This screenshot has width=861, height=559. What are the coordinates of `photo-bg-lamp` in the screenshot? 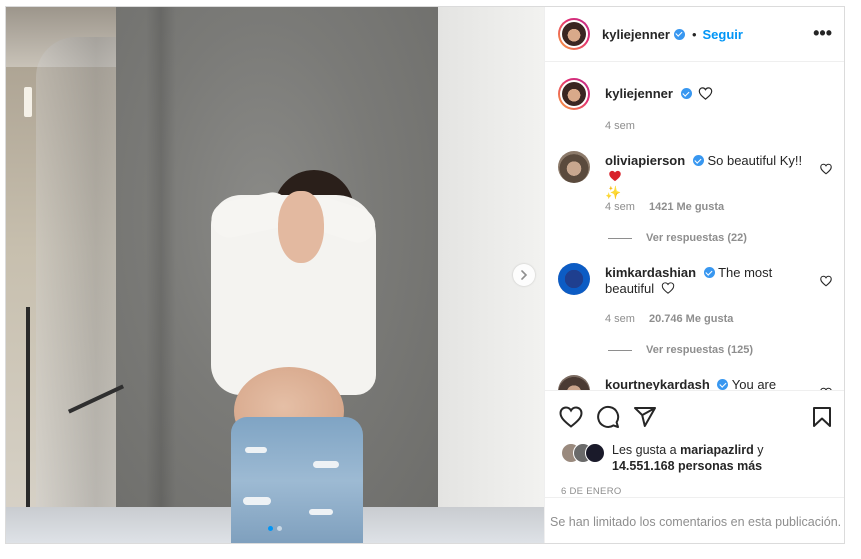 It's located at (28, 102).